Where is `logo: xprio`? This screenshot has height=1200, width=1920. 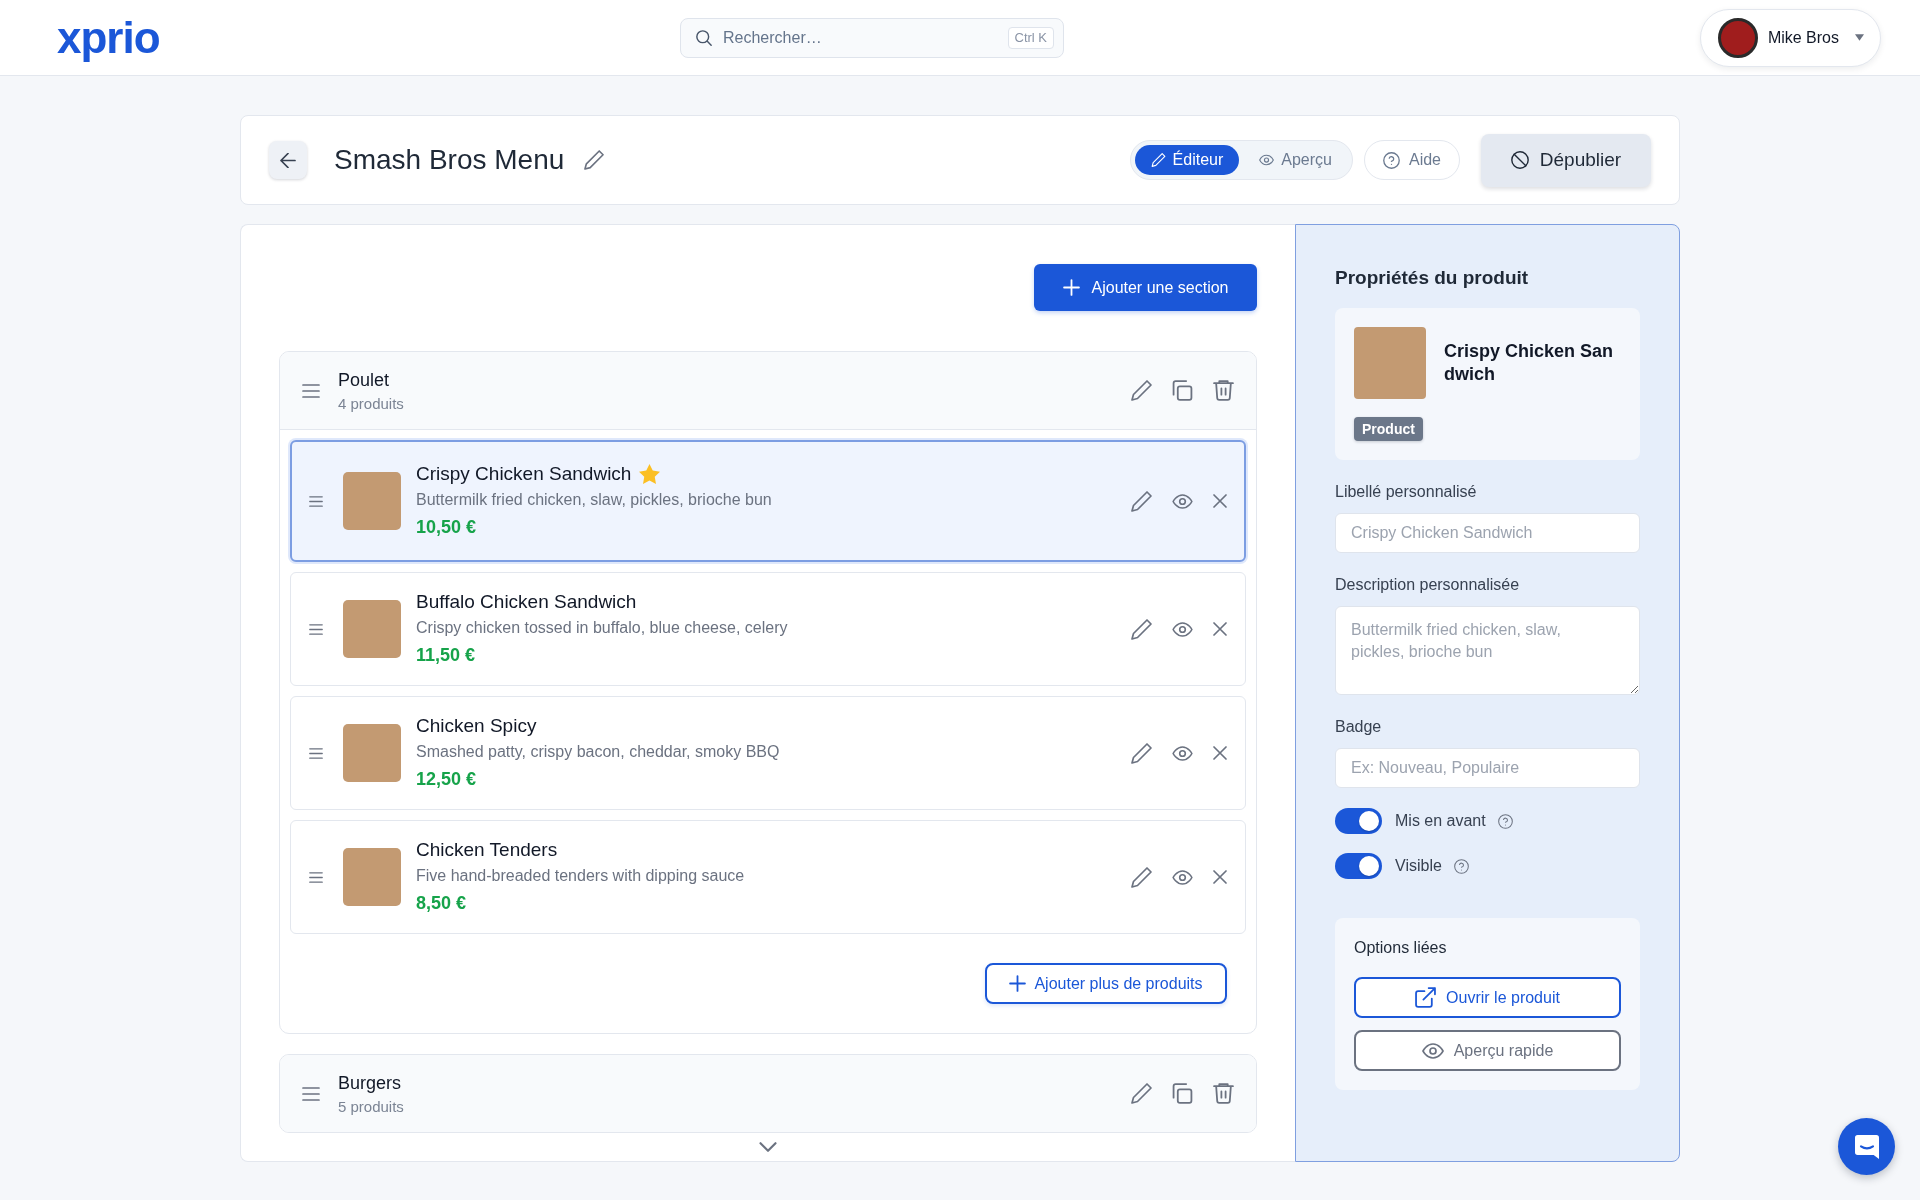
logo: xprio is located at coordinates (108, 37).